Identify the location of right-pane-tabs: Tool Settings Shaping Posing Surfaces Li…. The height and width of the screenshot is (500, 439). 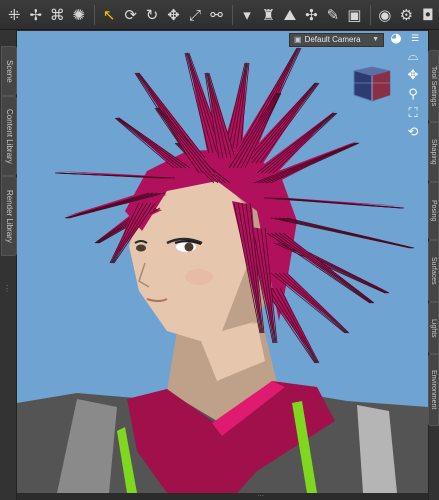
(433, 265).